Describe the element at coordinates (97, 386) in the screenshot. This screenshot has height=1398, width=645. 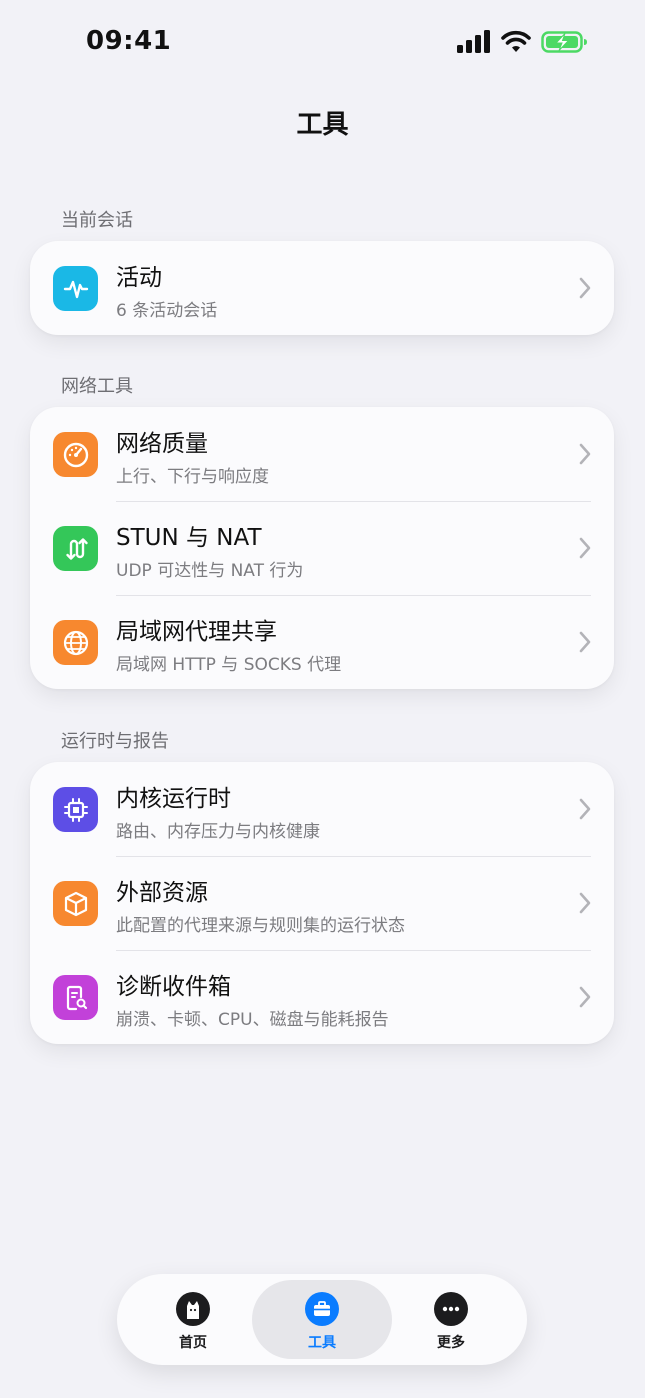
I see `section-label-network-tools: 网络工具` at that location.